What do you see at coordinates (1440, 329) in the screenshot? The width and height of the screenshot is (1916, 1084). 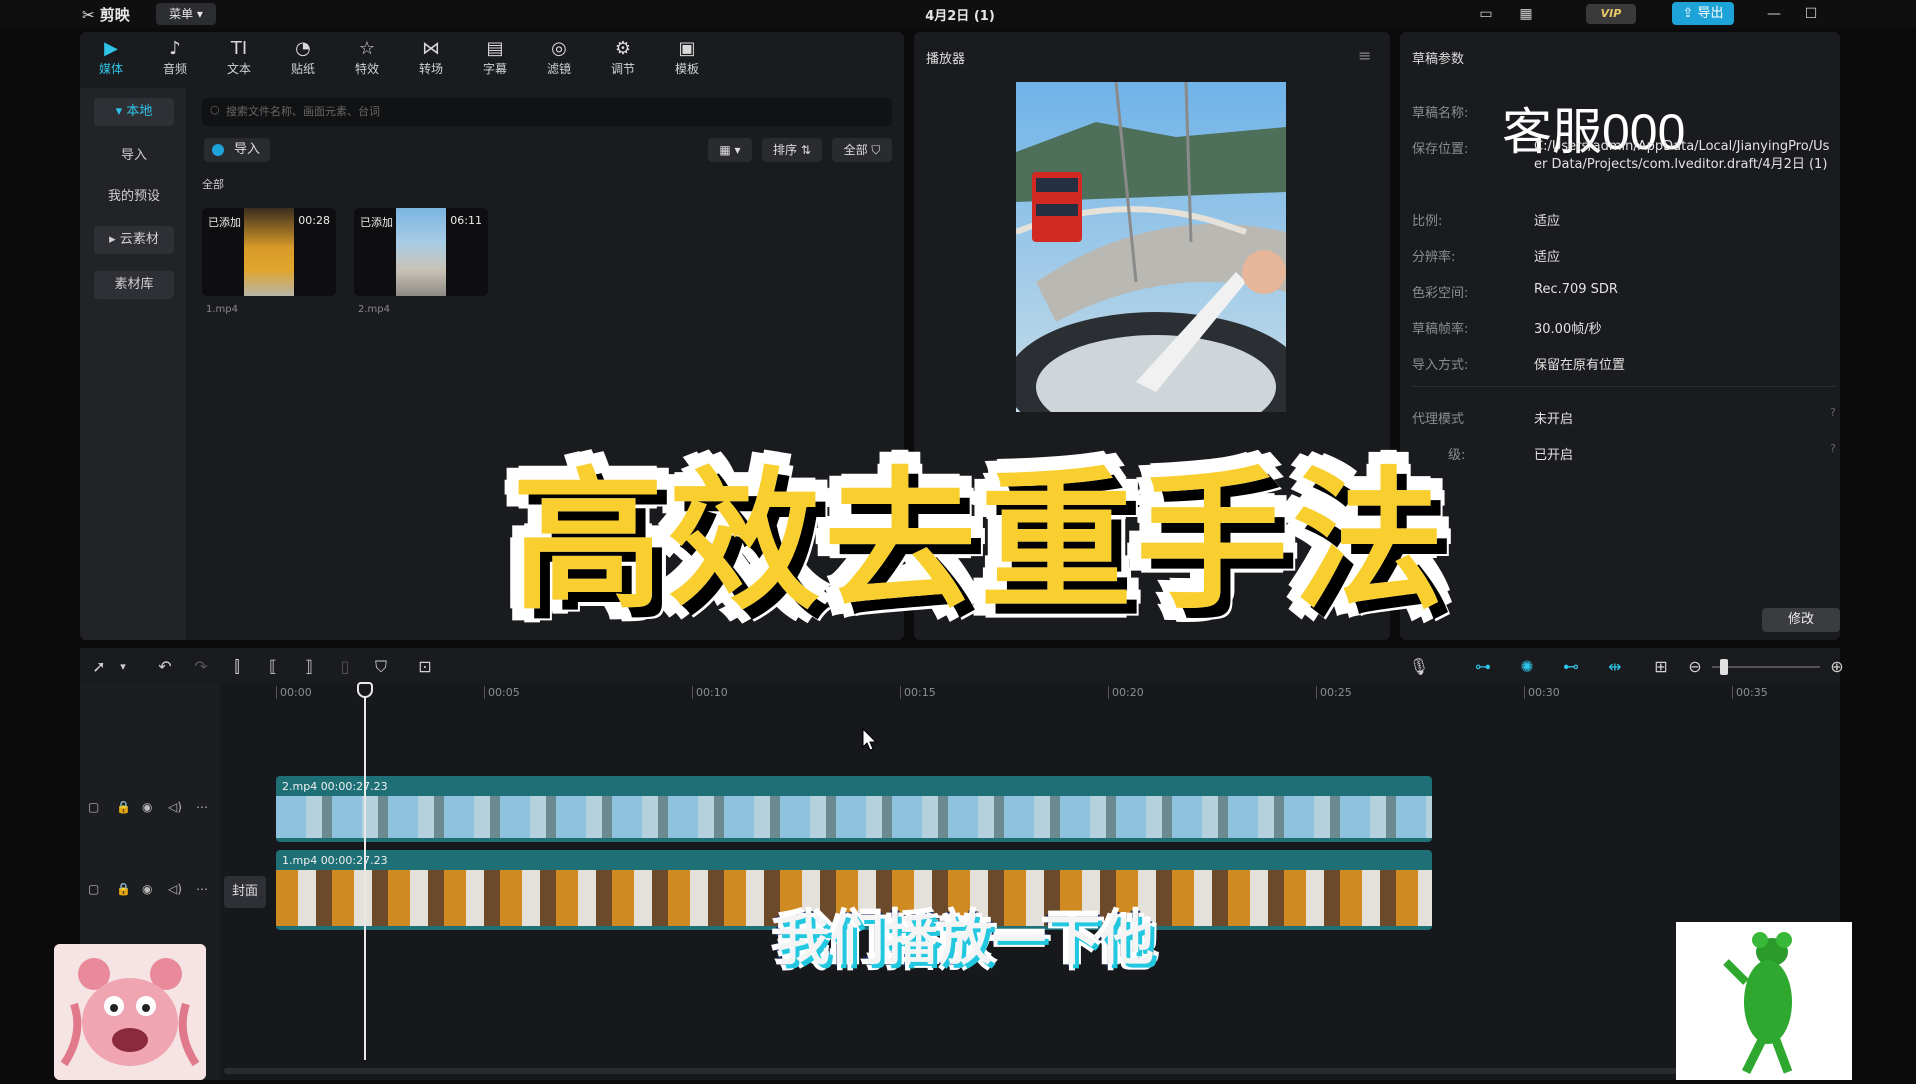 I see `fps-label: 草稿帧率:` at bounding box center [1440, 329].